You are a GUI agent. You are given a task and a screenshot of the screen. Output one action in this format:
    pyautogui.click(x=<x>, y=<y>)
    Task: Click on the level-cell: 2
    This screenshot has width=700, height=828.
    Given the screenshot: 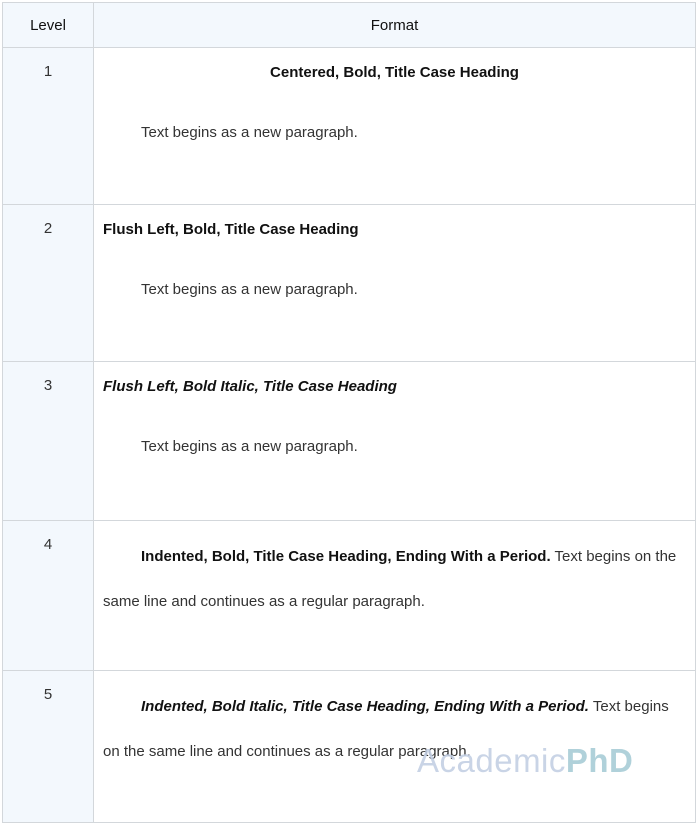 What is the action you would take?
    pyautogui.click(x=48, y=283)
    